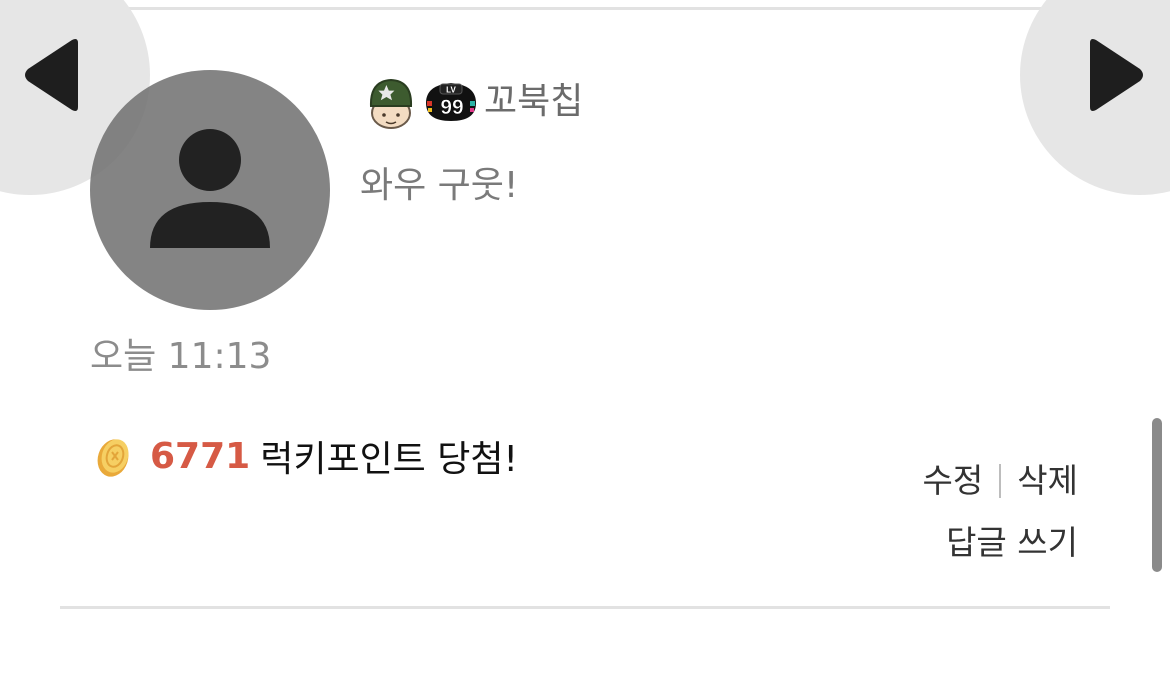  What do you see at coordinates (1047, 481) in the screenshot?
I see `delete-button: 삭제` at bounding box center [1047, 481].